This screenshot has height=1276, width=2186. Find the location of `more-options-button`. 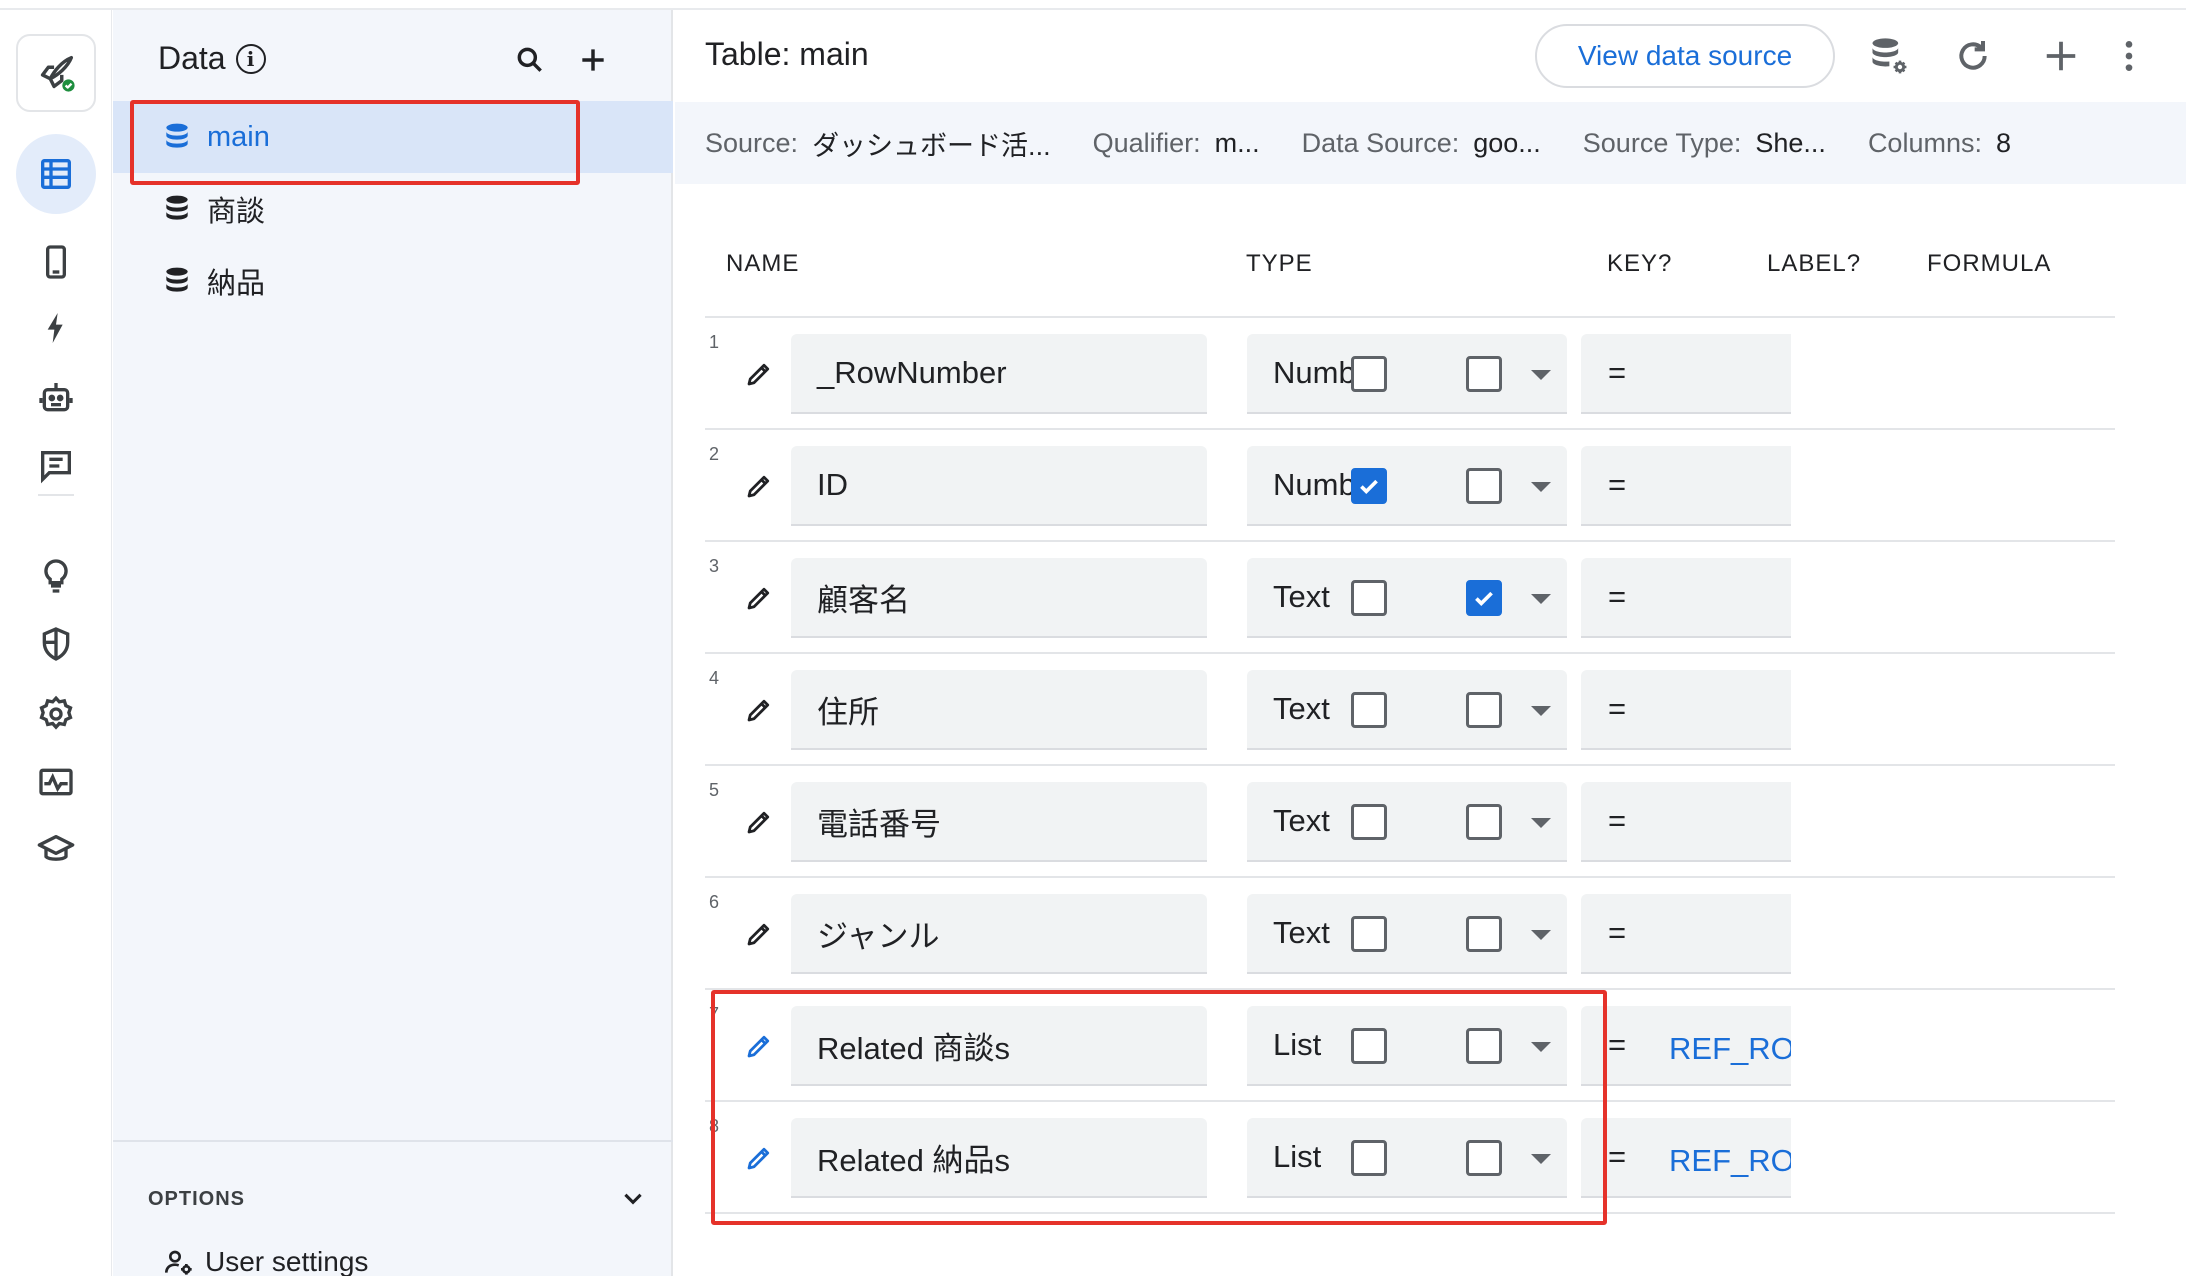

more-options-button is located at coordinates (2129, 56).